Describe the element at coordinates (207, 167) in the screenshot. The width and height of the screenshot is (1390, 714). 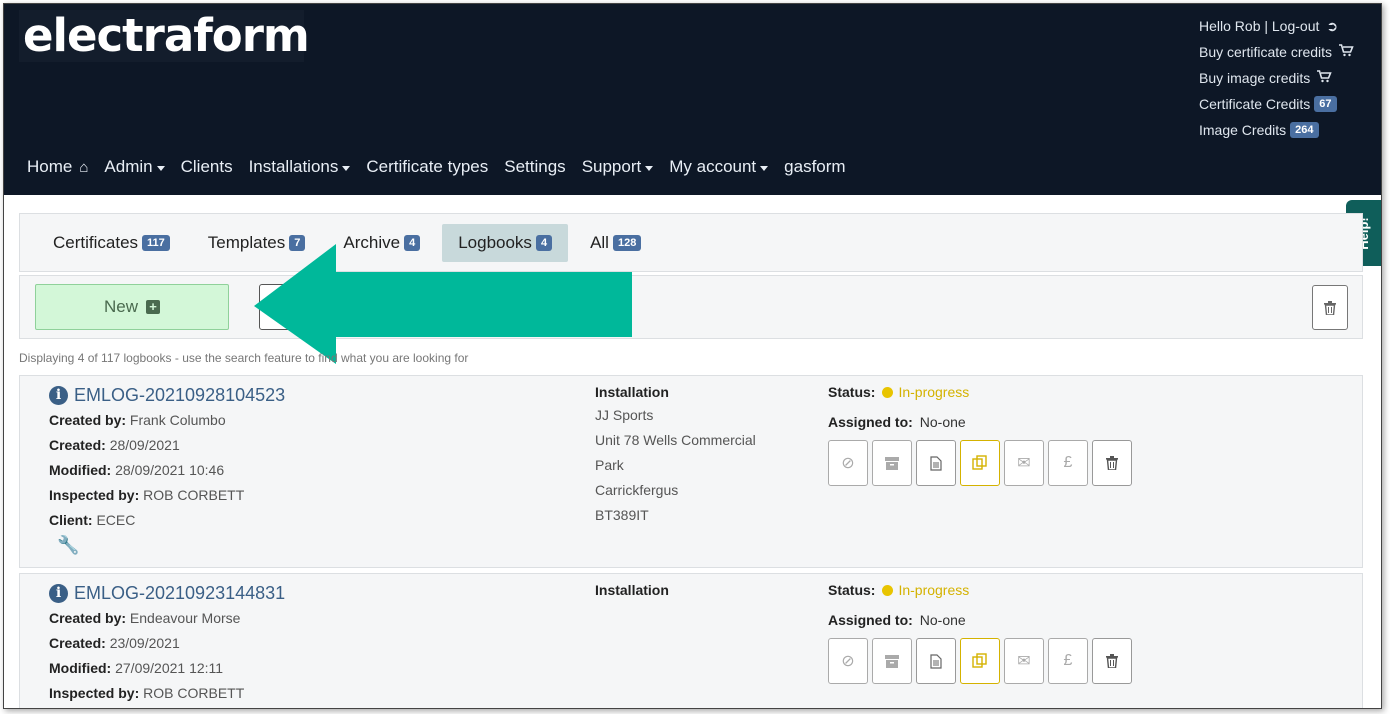
I see `nav-clients: Clients` at that location.